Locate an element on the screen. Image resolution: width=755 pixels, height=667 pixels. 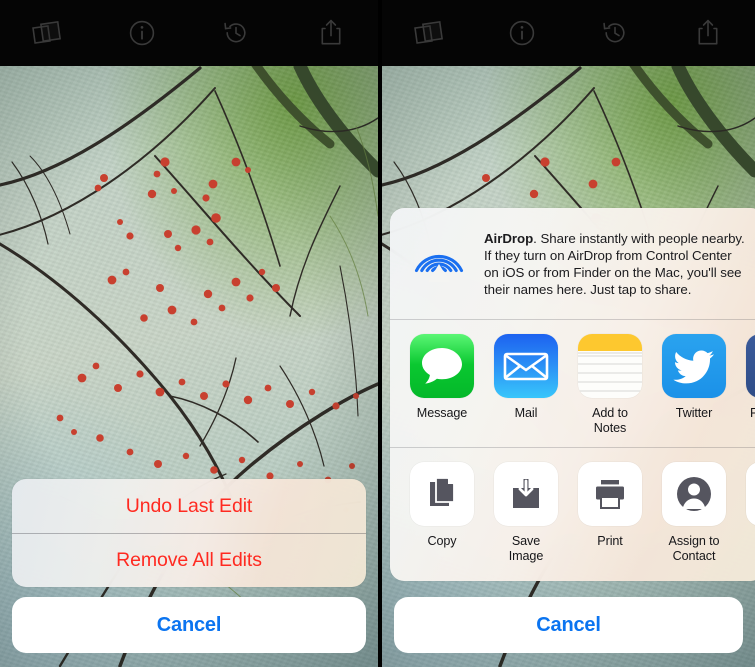
share-action-label: Save Image is located at coordinates (526, 548).